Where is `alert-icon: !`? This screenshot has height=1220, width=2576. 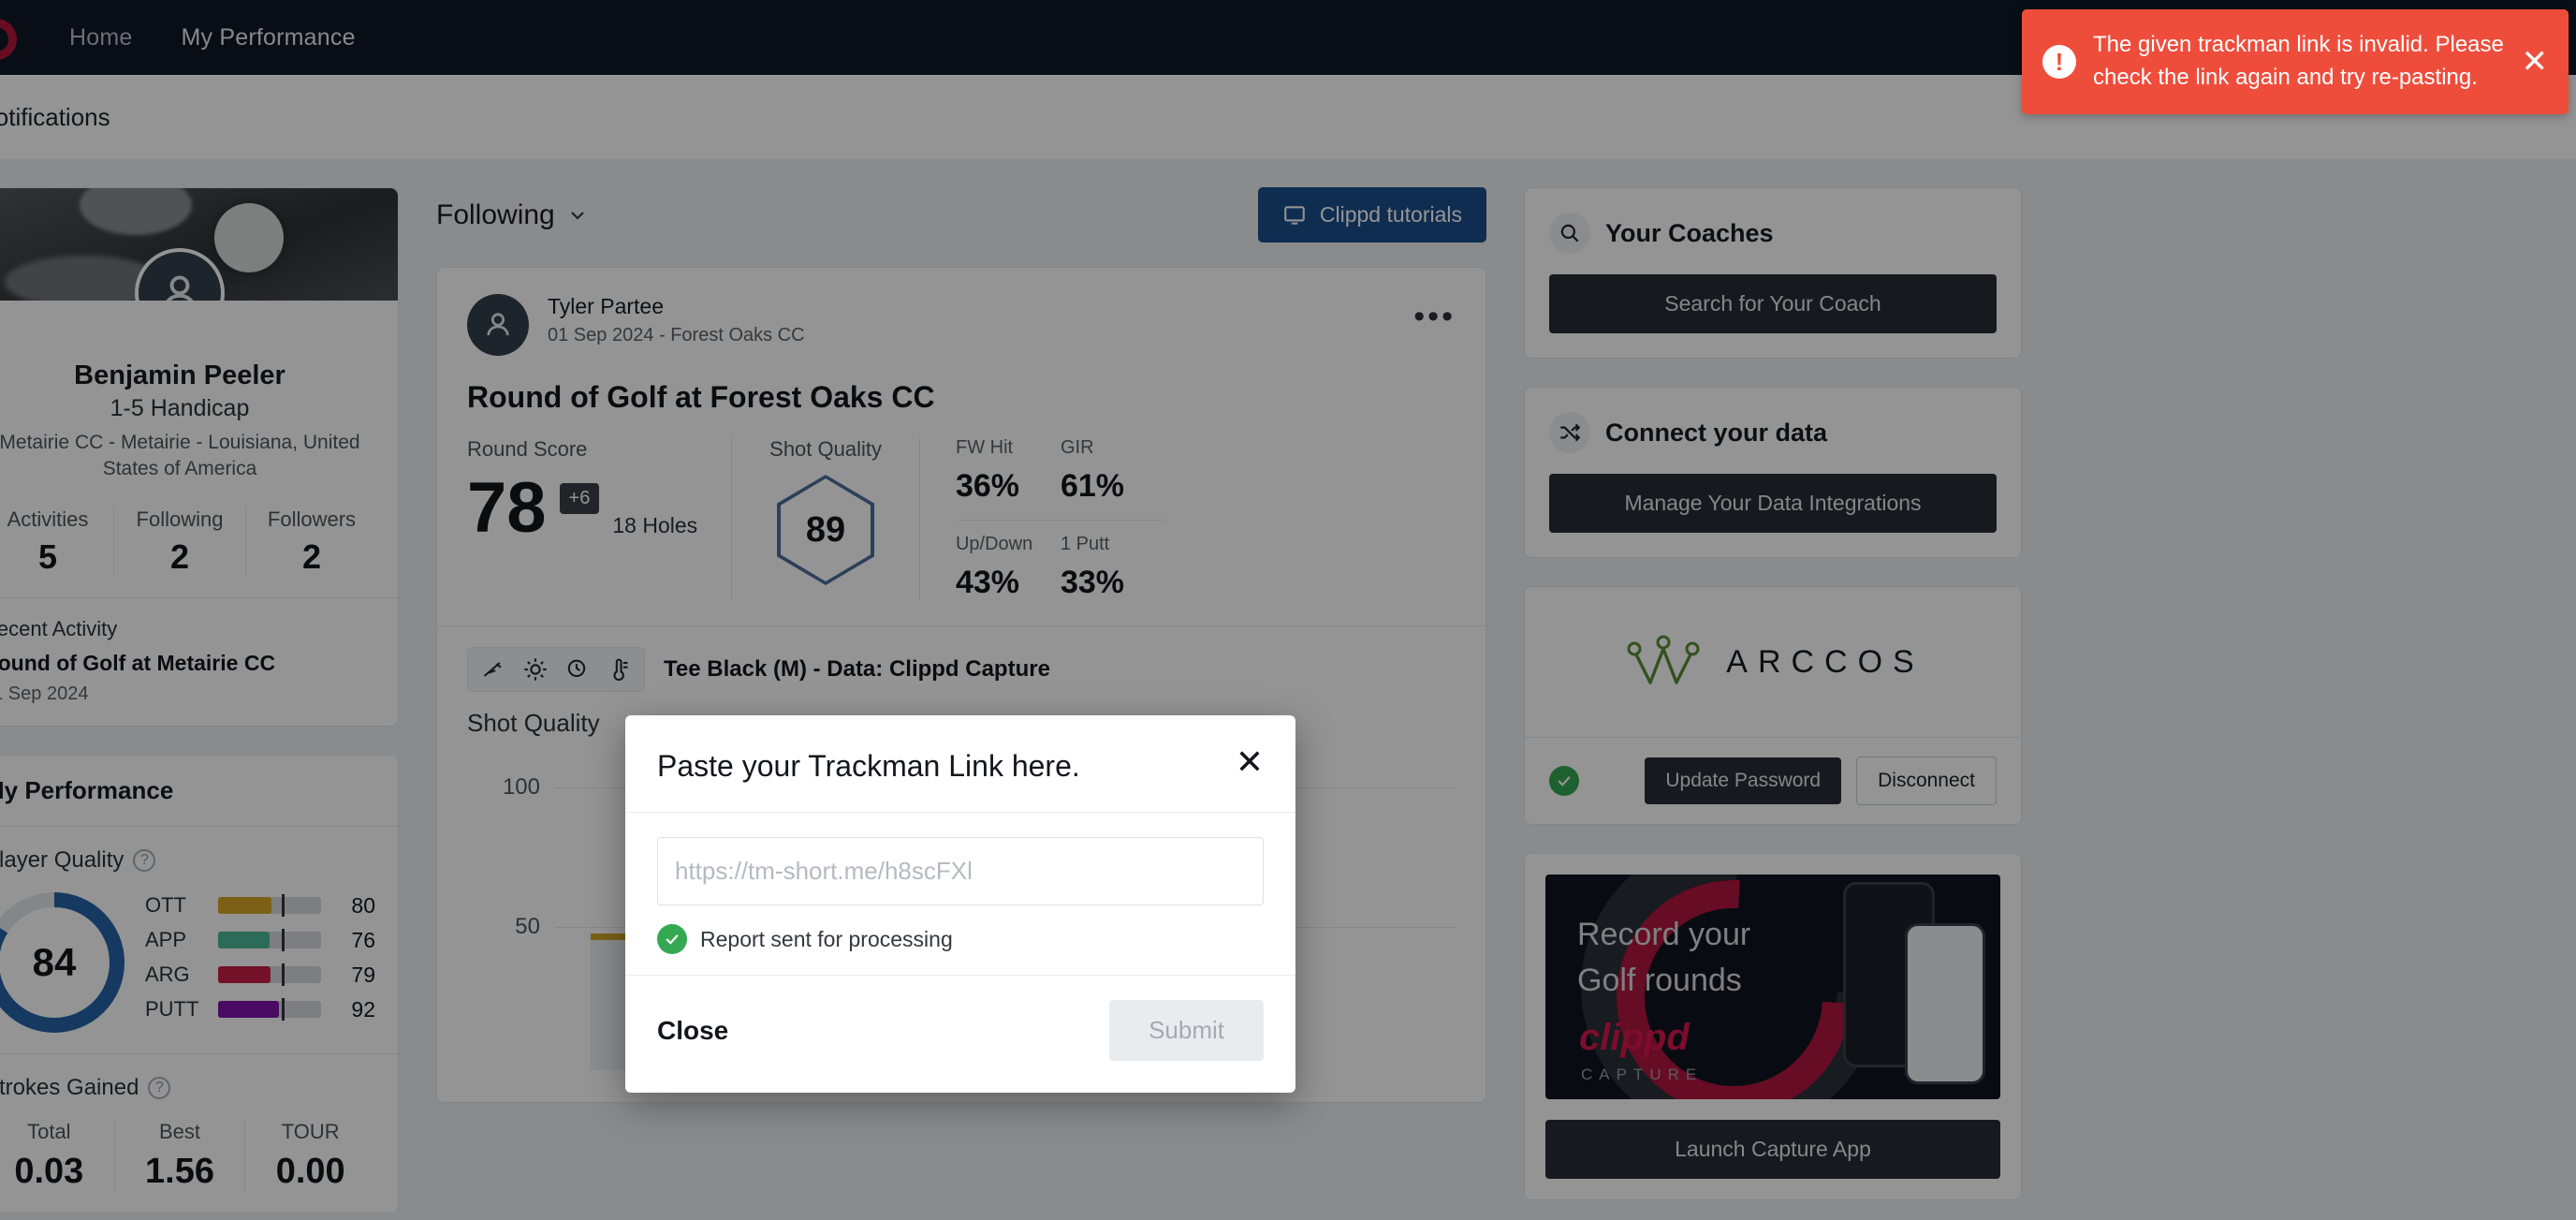
alert-icon: ! is located at coordinates (2059, 62).